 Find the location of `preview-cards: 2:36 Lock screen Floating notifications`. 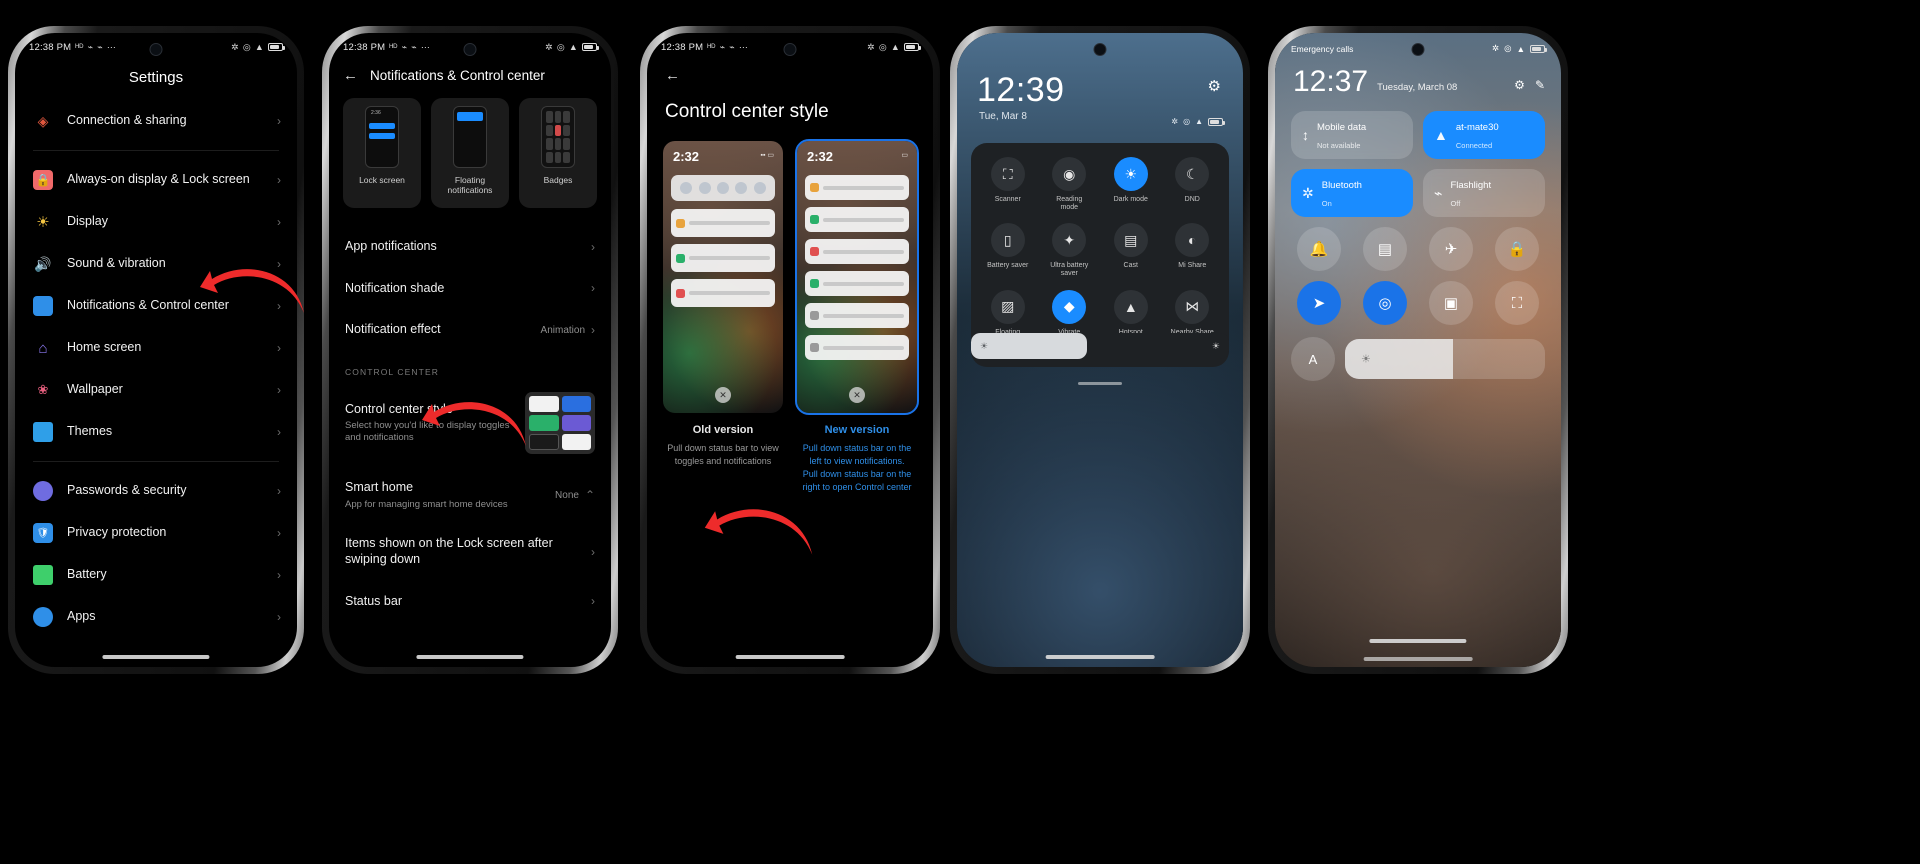

preview-cards: 2:36 Lock screen Floating notifications is located at coordinates (470, 146).